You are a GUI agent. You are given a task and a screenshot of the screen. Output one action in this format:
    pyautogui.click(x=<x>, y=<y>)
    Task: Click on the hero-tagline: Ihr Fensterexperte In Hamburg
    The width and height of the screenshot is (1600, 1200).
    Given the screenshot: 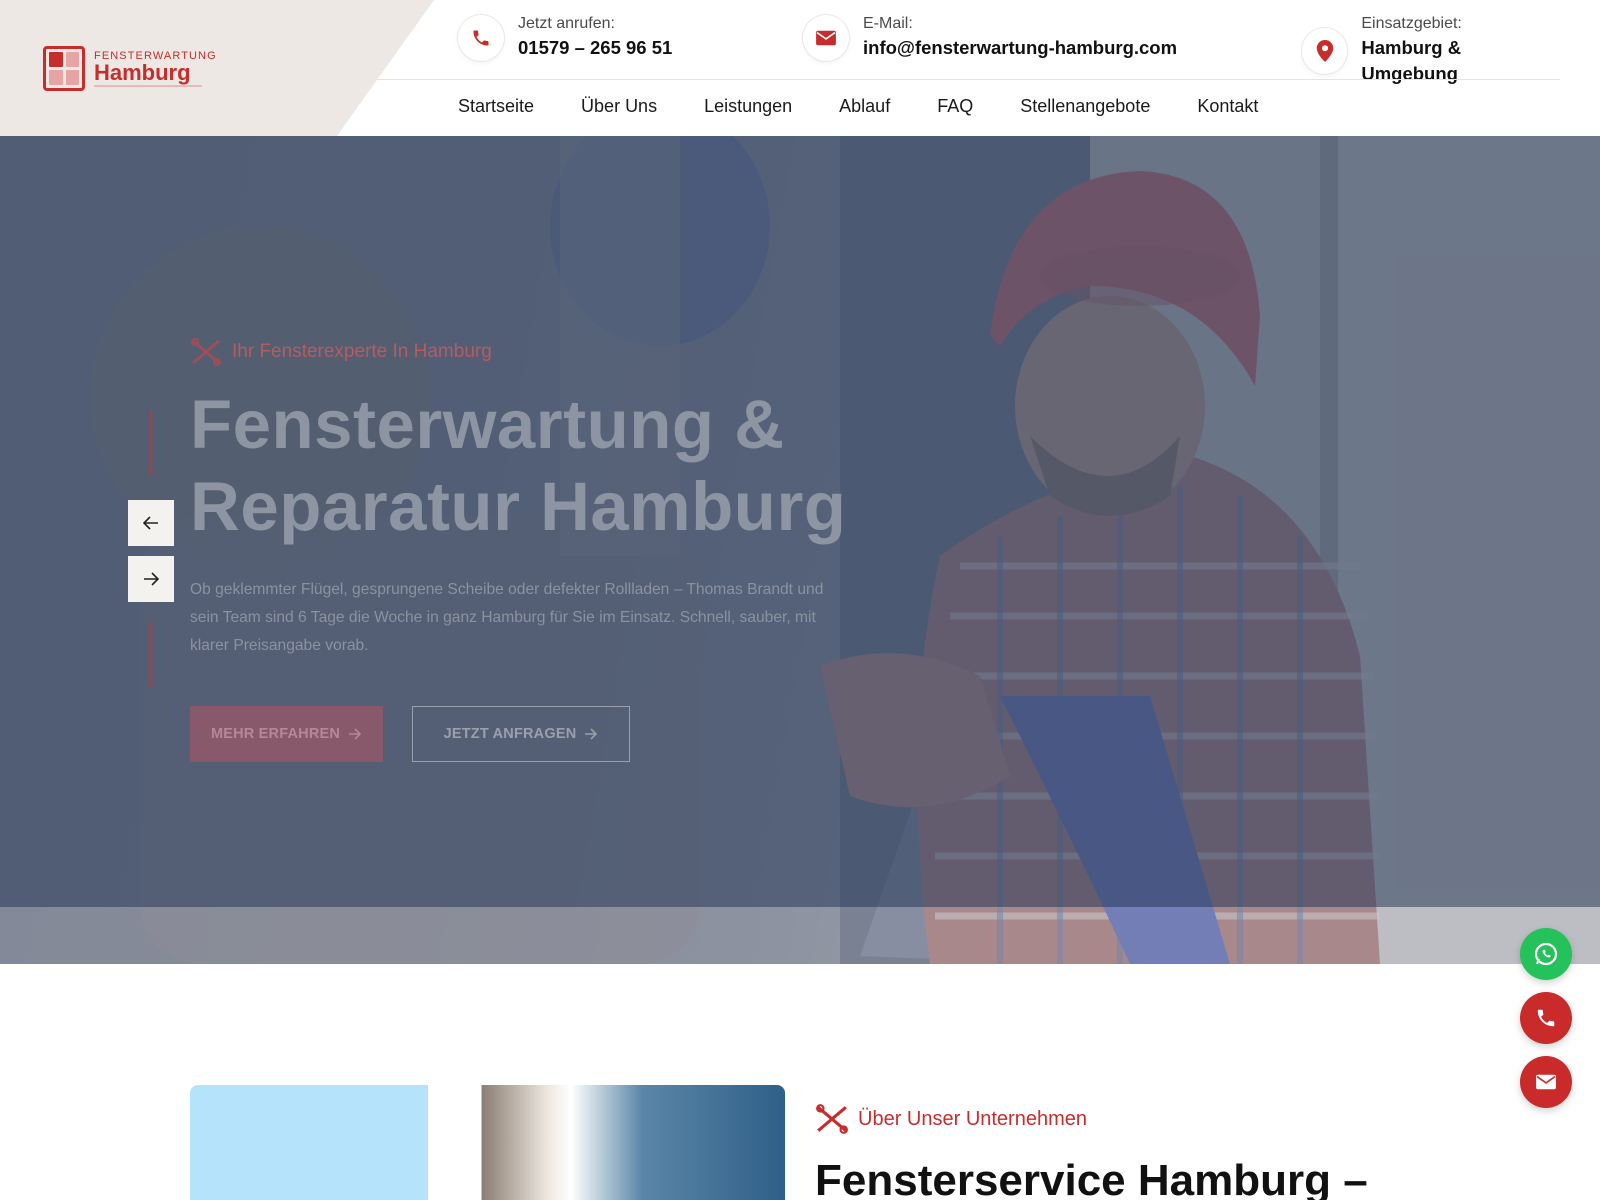 What is the action you would take?
    pyautogui.click(x=341, y=352)
    